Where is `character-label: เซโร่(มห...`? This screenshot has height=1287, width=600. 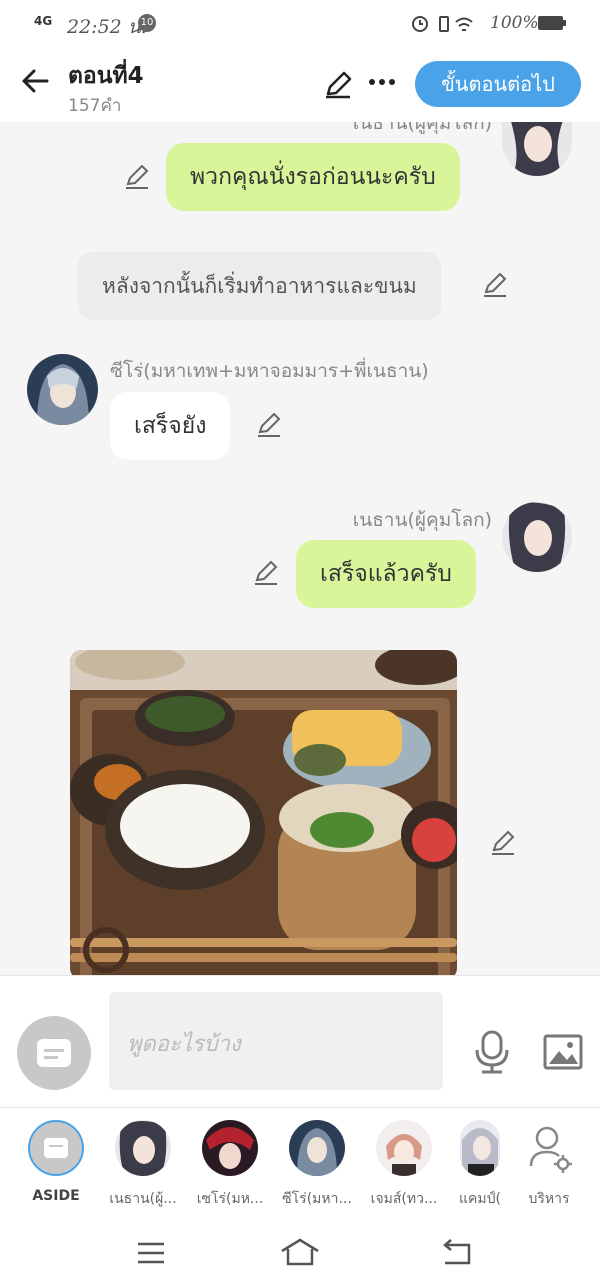 character-label: เซโร่(มห... is located at coordinates (230, 1199).